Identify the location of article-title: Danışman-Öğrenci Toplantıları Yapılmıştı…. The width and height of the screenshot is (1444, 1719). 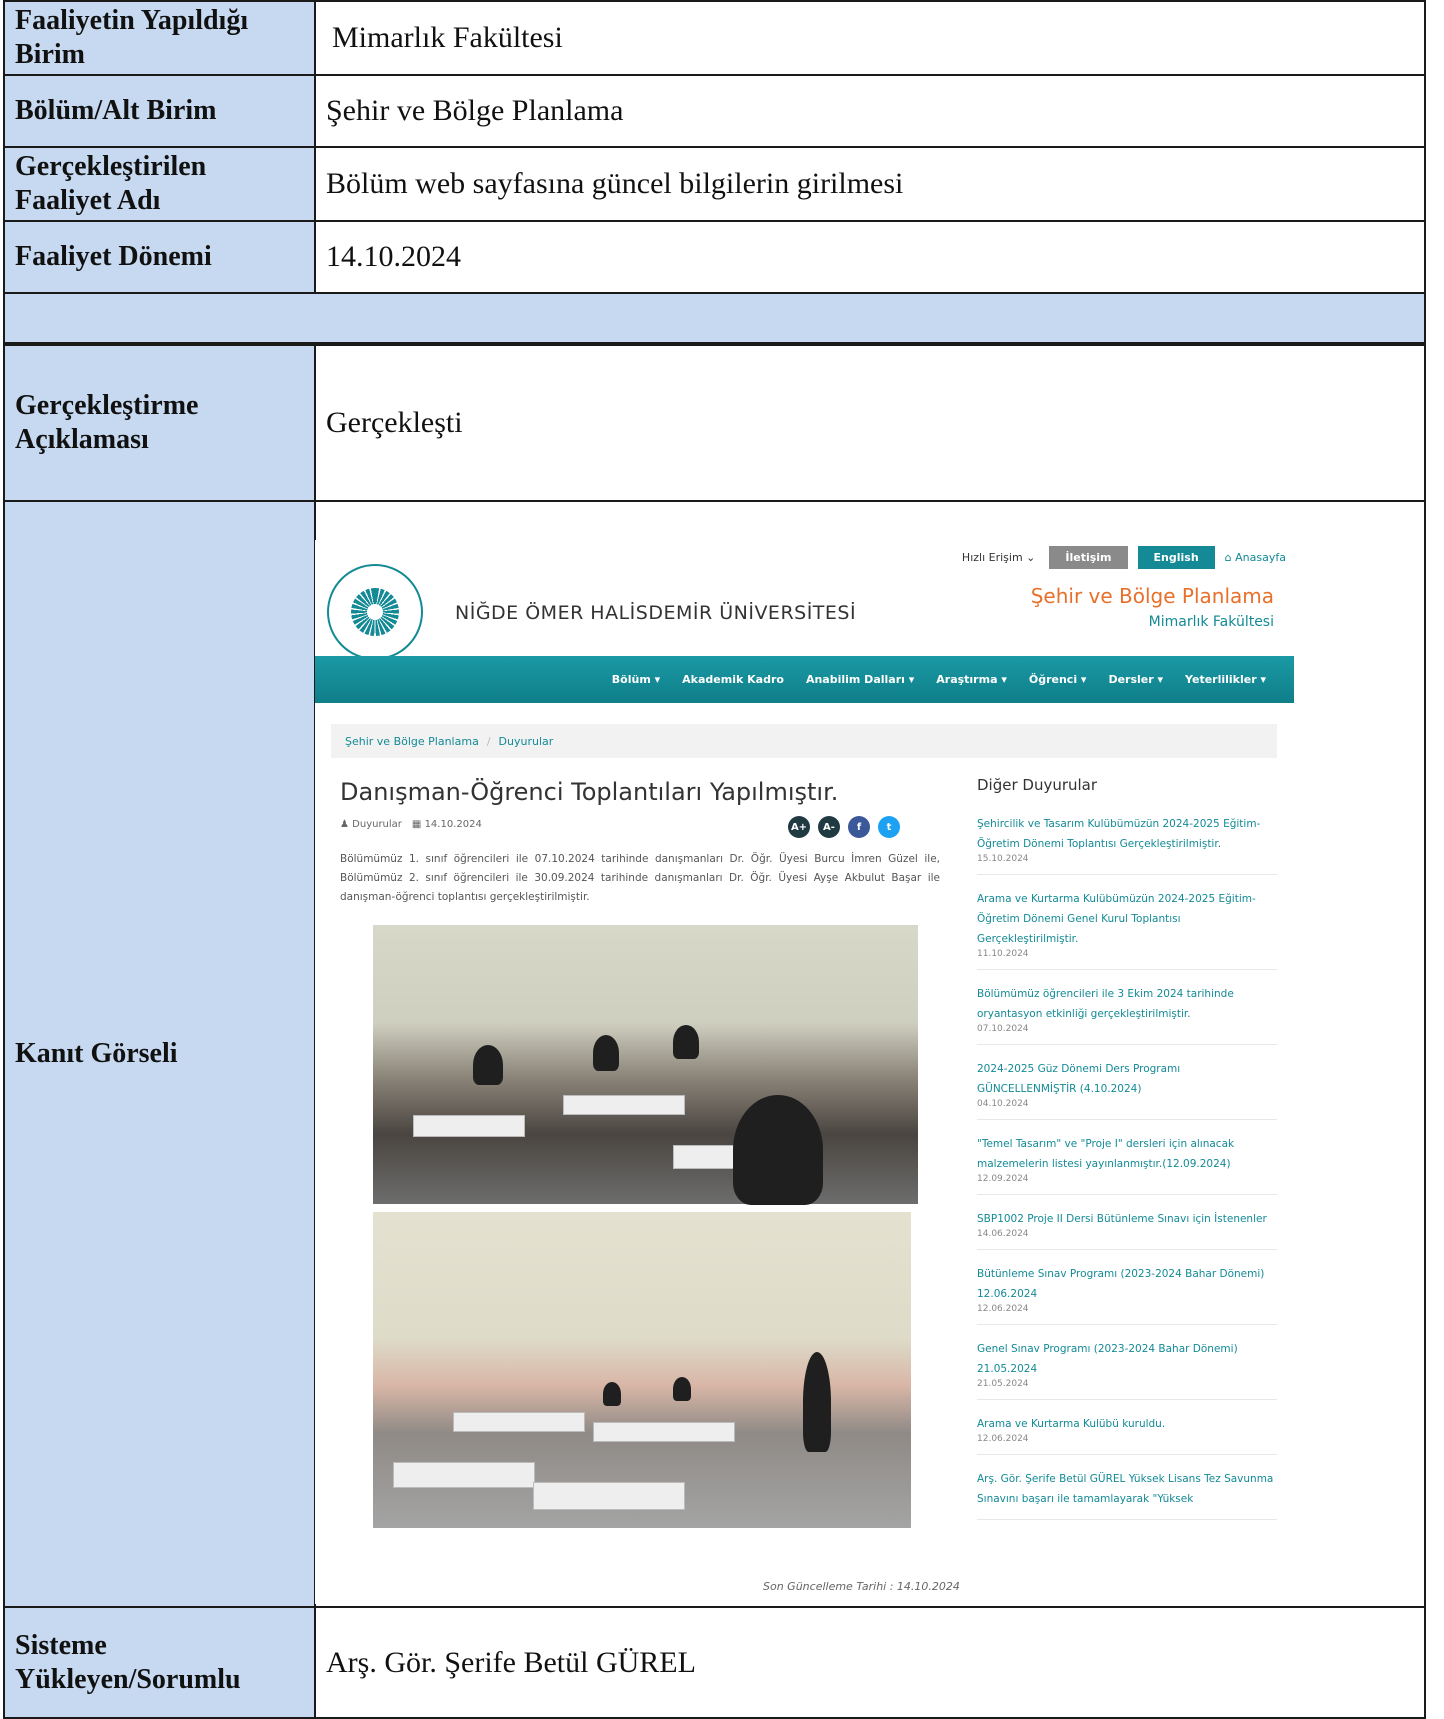
(589, 792).